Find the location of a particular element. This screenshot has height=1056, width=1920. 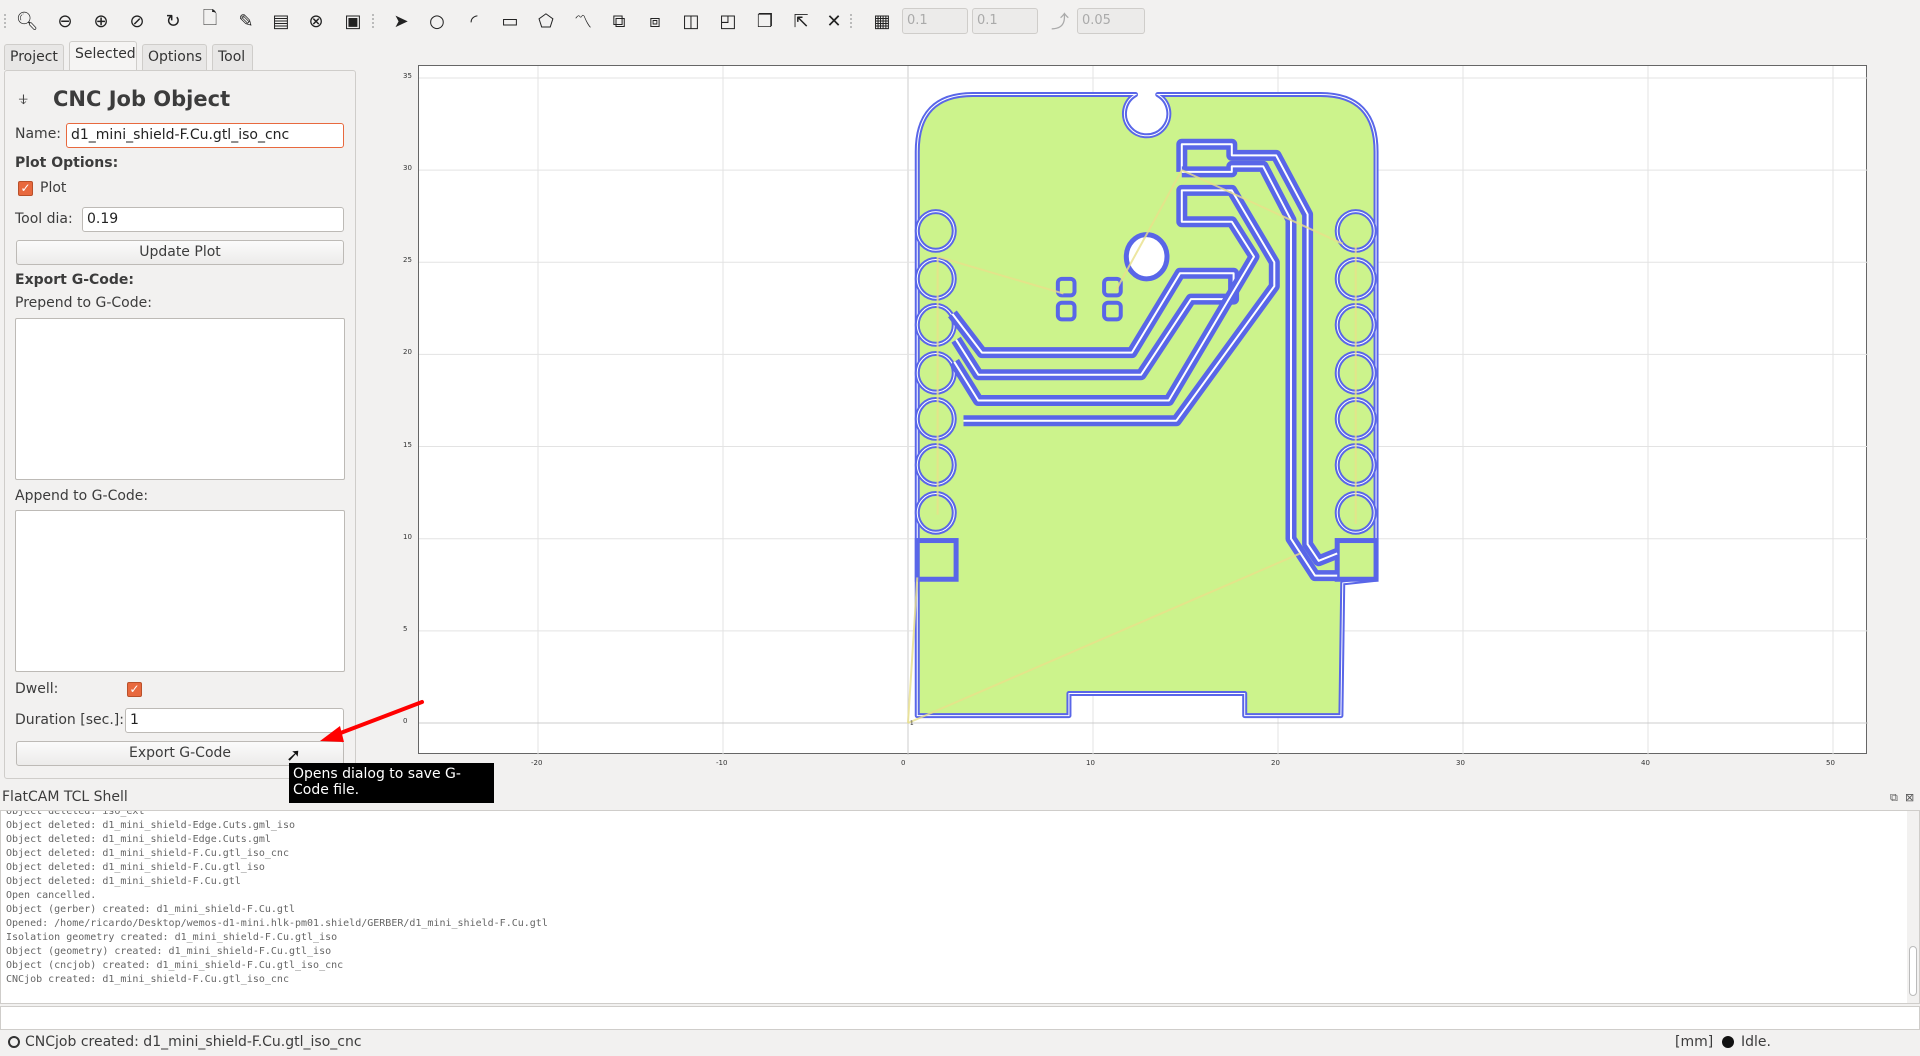

circle-icon: ○ is located at coordinates (437, 21).